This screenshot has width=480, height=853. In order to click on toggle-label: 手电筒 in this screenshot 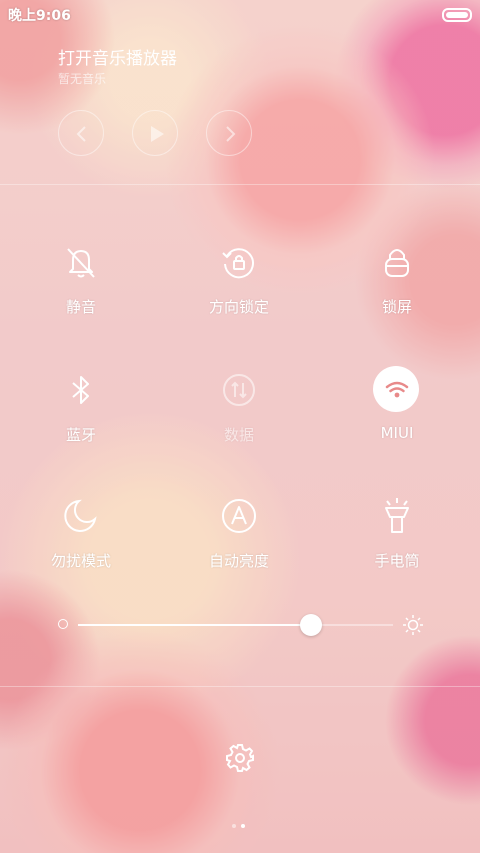, I will do `click(397, 561)`.